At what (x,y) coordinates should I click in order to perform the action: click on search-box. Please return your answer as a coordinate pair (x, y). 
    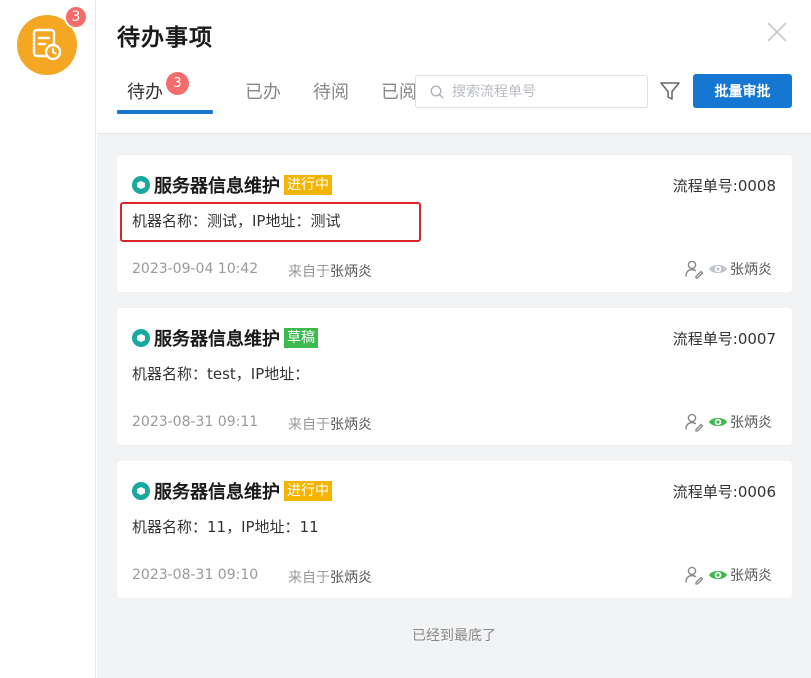
    Looking at the image, I should click on (531, 91).